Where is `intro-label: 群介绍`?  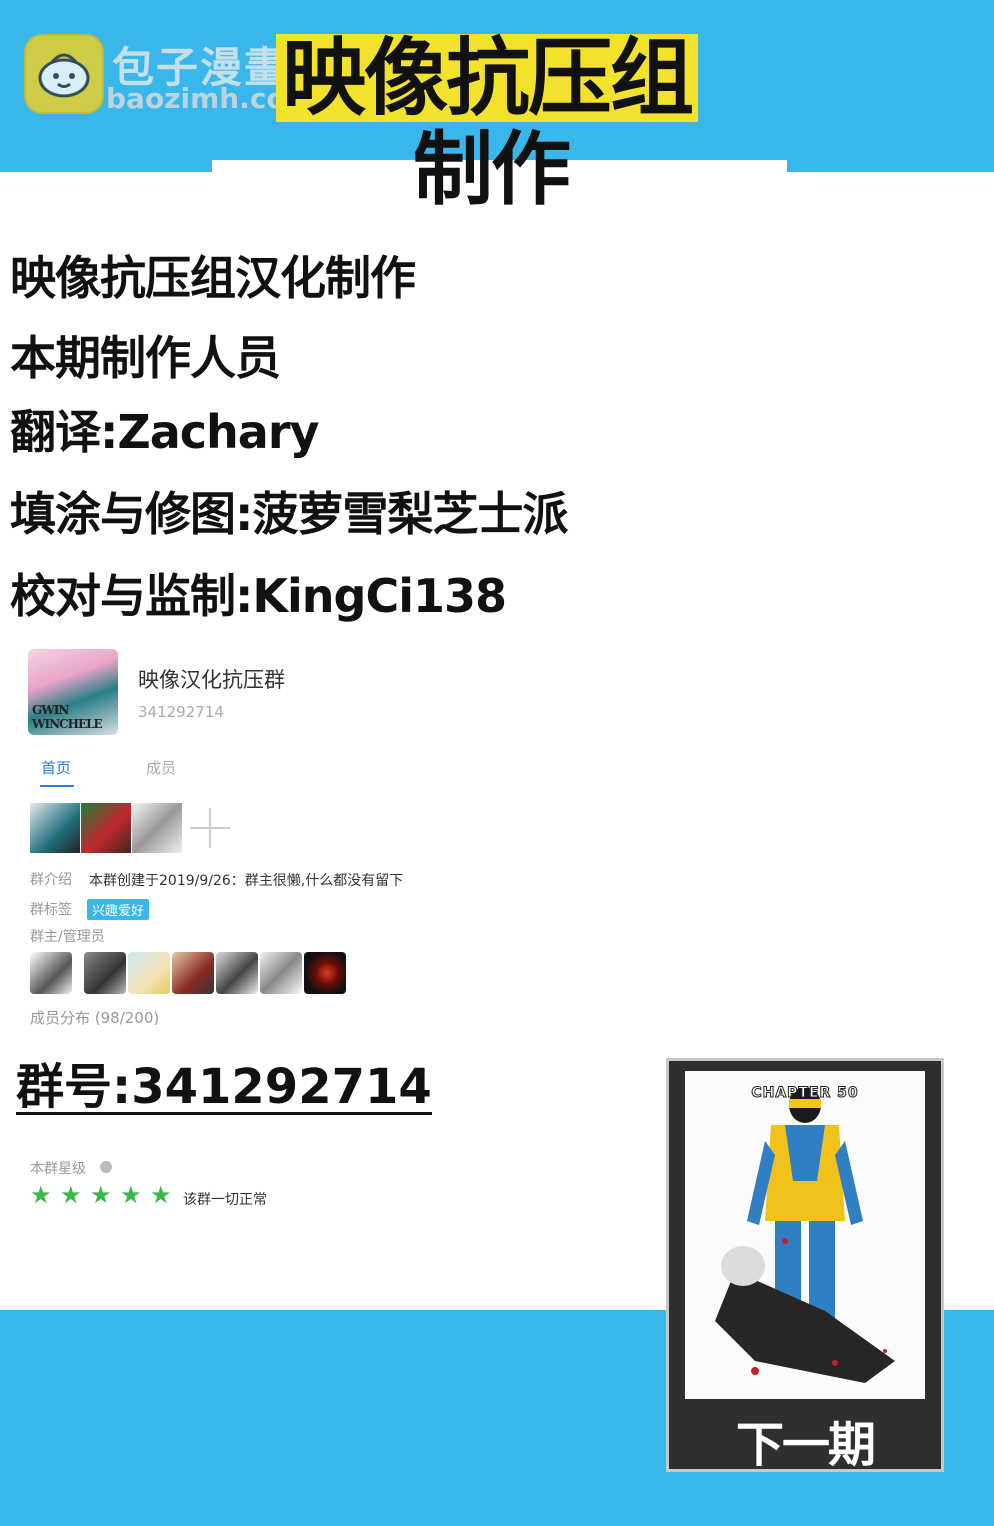
intro-label: 群介绍 is located at coordinates (51, 880).